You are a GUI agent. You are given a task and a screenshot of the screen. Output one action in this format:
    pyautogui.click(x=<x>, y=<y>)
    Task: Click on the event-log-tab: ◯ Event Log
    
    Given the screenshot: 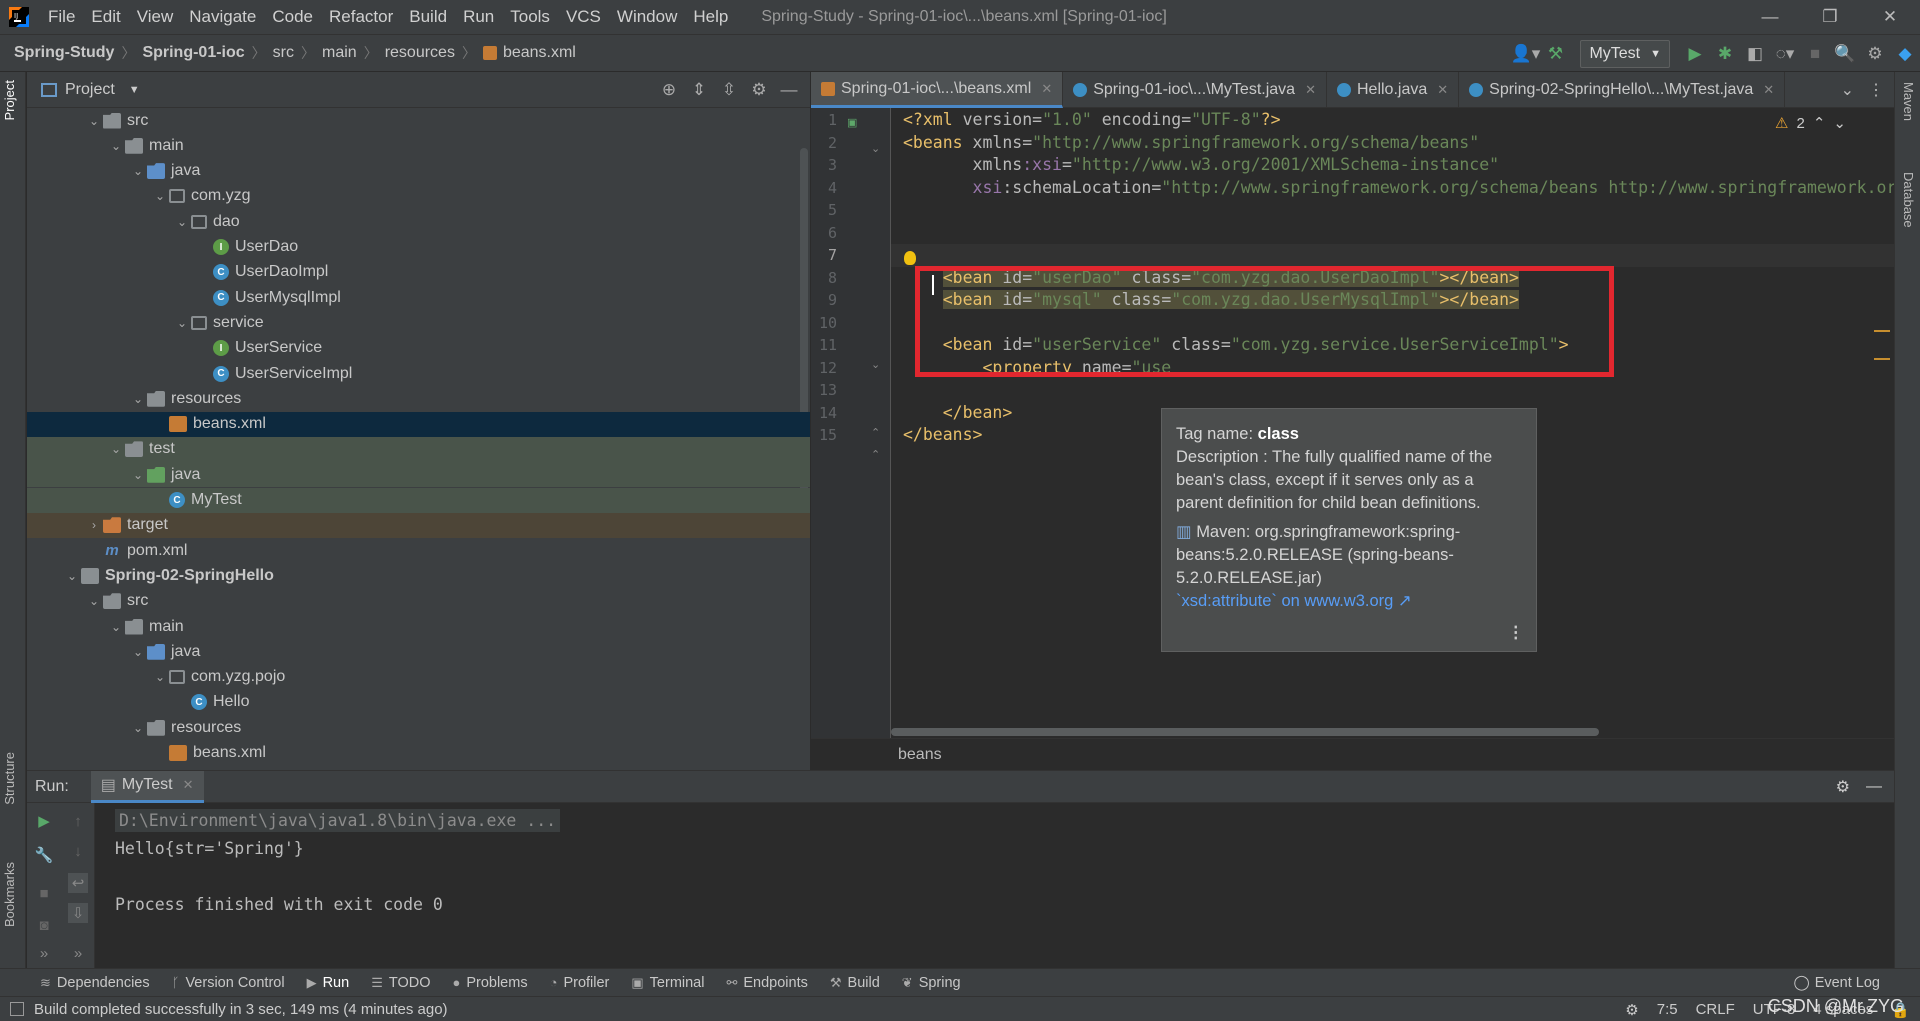 What is the action you would take?
    pyautogui.click(x=1836, y=983)
    